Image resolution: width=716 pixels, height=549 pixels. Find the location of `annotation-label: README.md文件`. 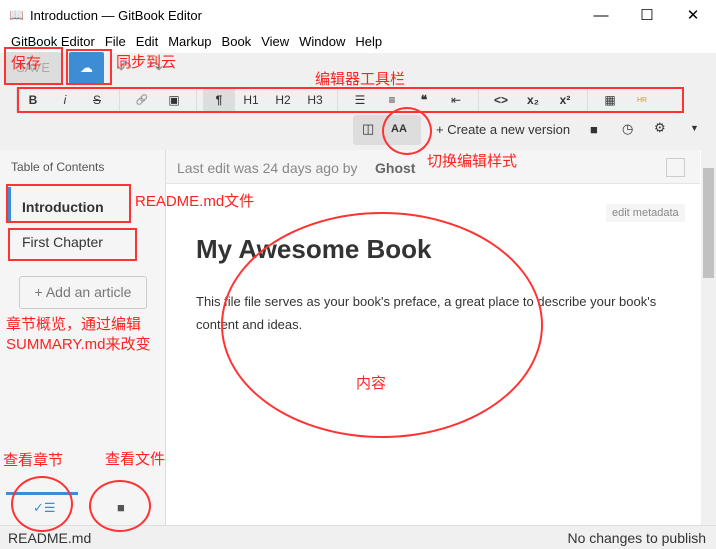

annotation-label: README.md文件 is located at coordinates (195, 201).